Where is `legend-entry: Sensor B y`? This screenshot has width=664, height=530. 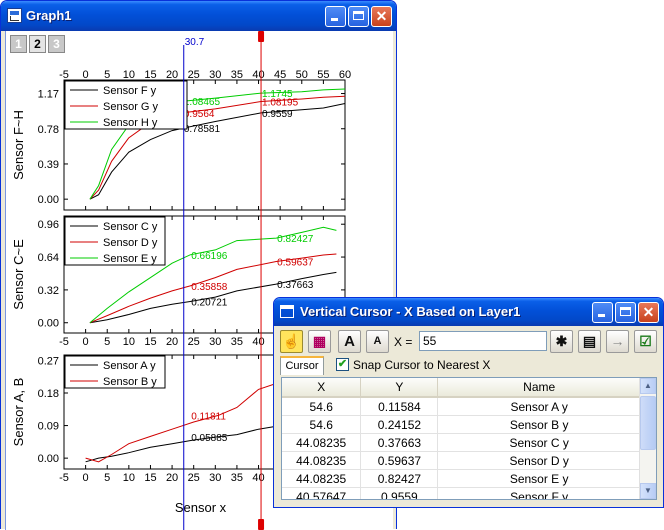 legend-entry: Sensor B y is located at coordinates (130, 382).